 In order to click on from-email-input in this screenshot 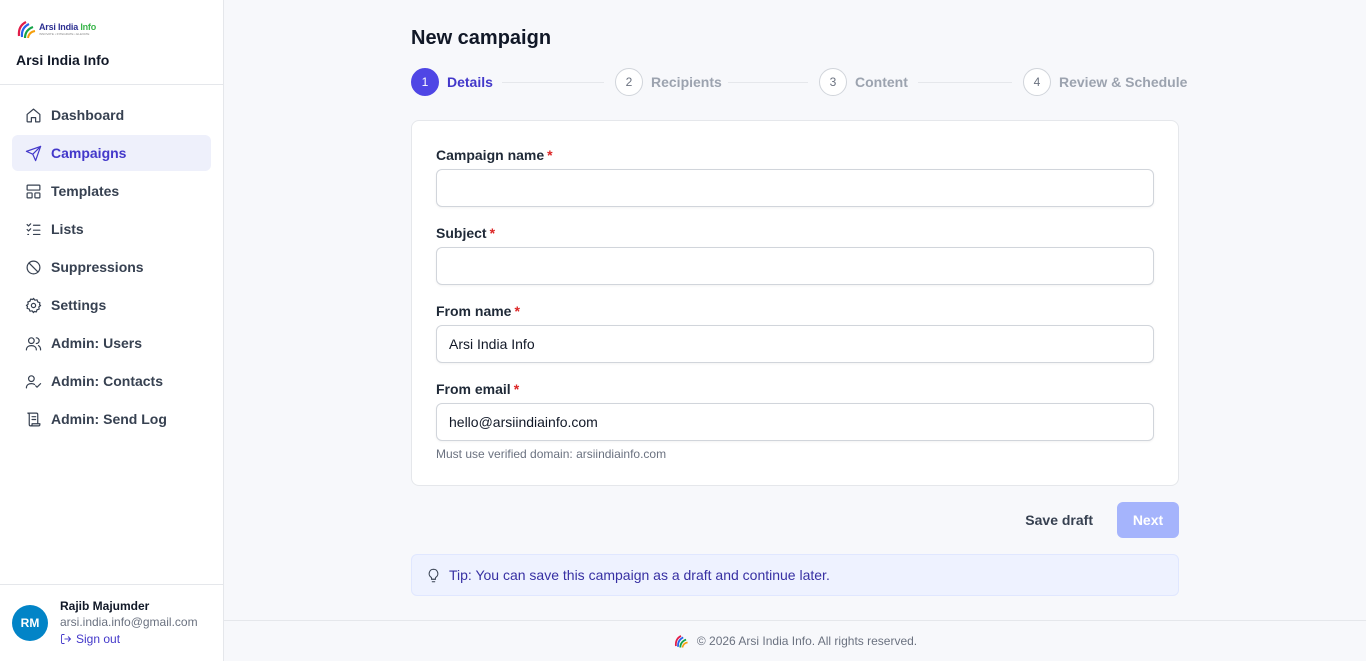, I will do `click(795, 422)`.